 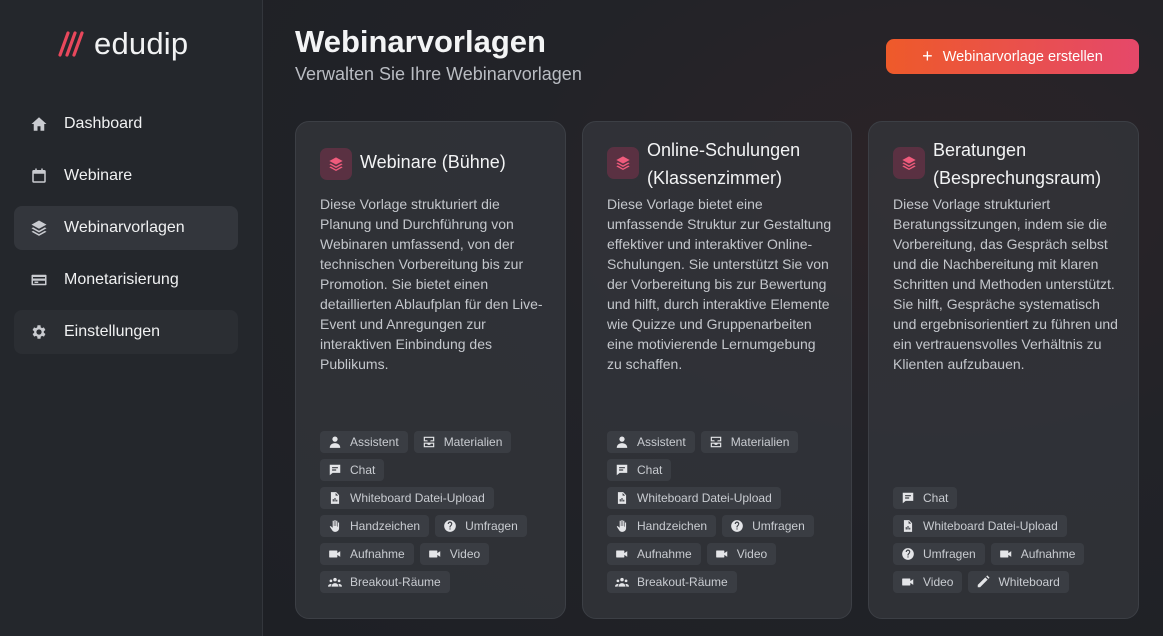 I want to click on card-title: Beratungen (Besprechungsraum), so click(x=1017, y=164).